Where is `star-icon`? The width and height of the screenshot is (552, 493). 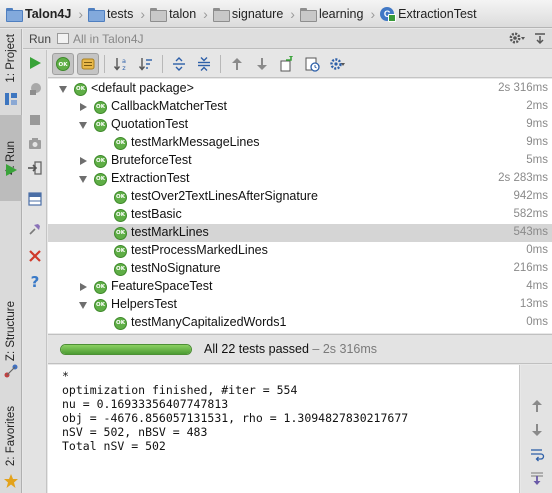 star-icon is located at coordinates (11, 481).